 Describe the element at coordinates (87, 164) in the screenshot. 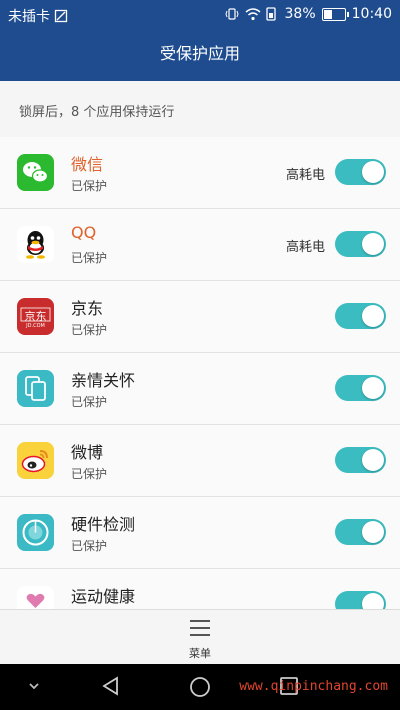

I see `app-name: 微信` at that location.